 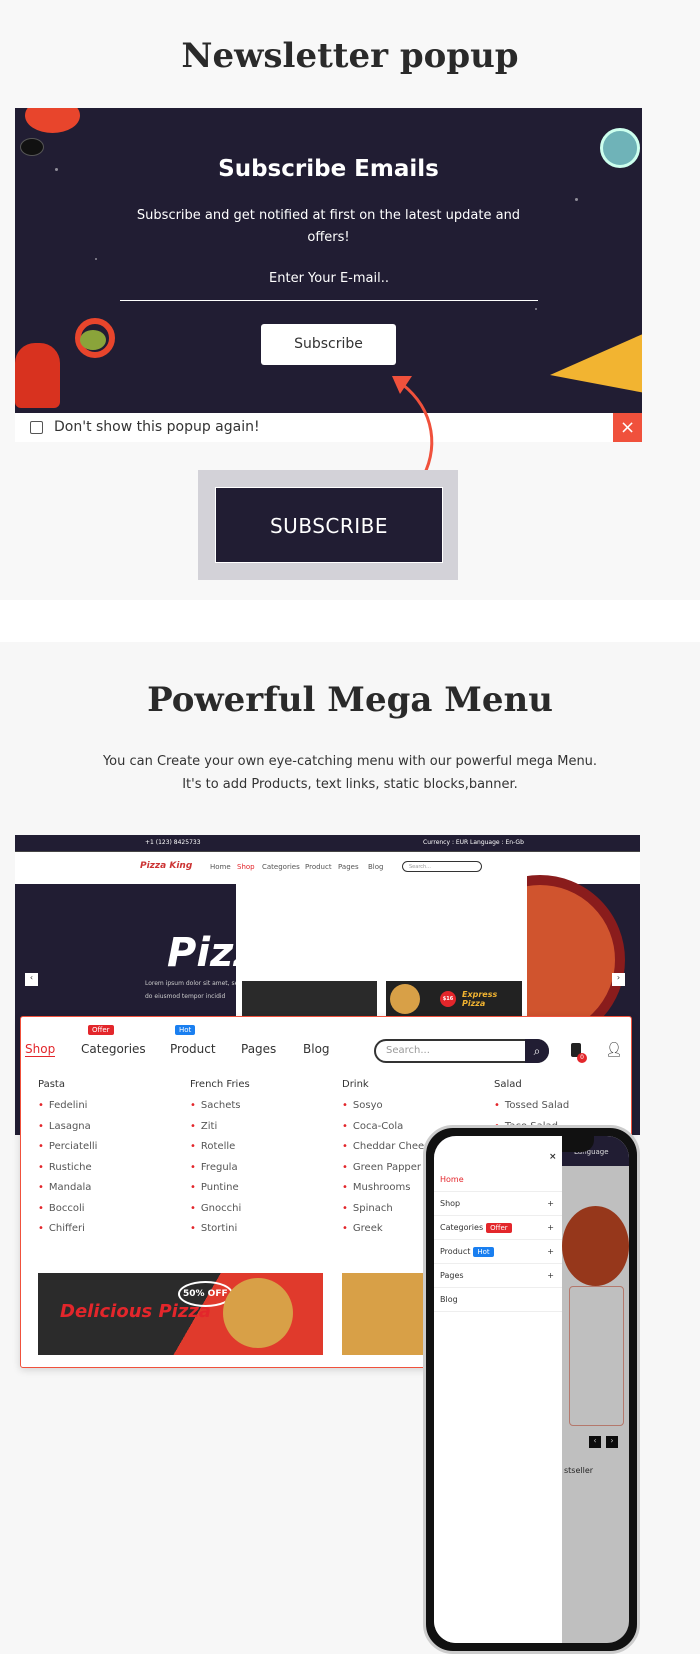 I want to click on banner-delicious-pizza: Delicious Pizza 50% OFF, so click(x=180, y=1314).